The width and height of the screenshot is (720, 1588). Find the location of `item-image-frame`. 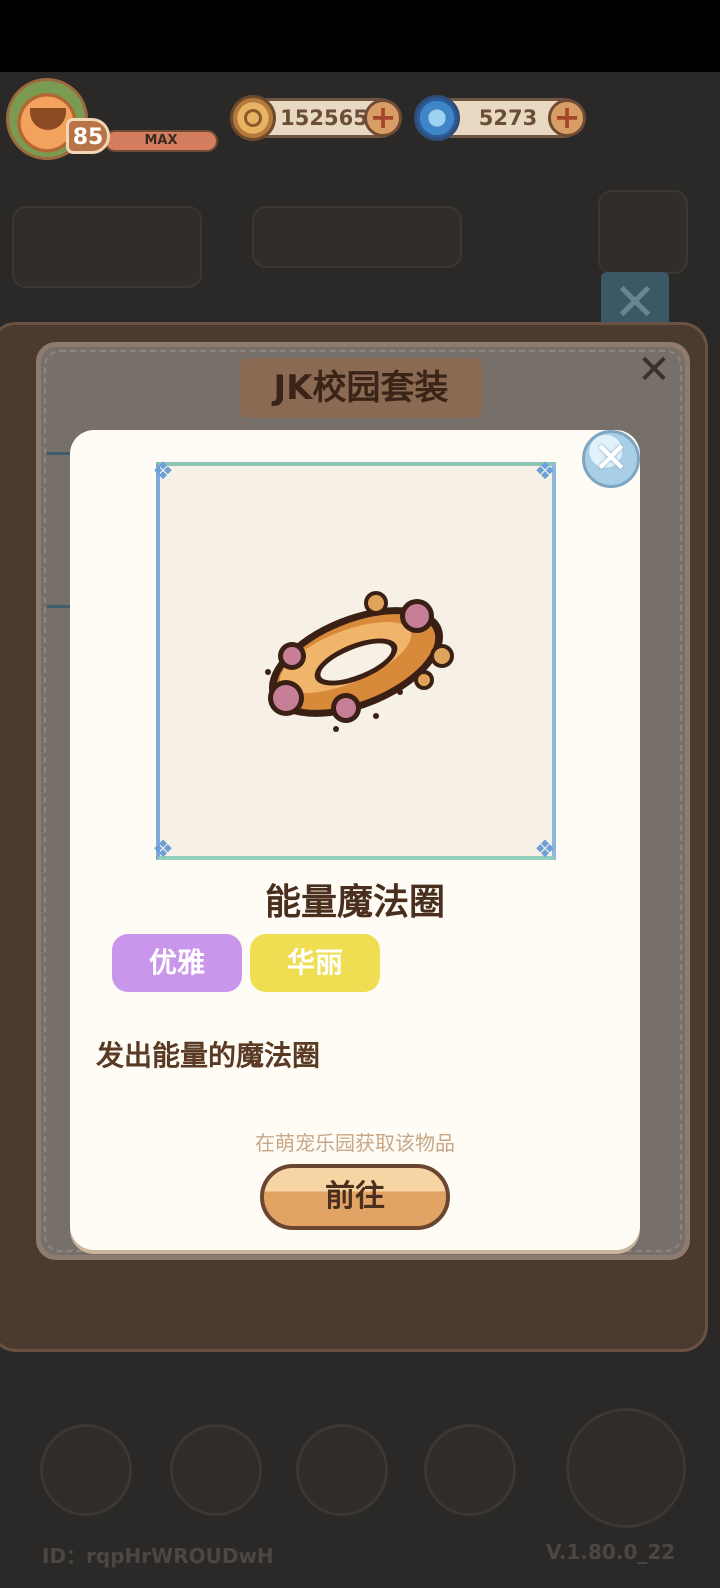

item-image-frame is located at coordinates (356, 661).